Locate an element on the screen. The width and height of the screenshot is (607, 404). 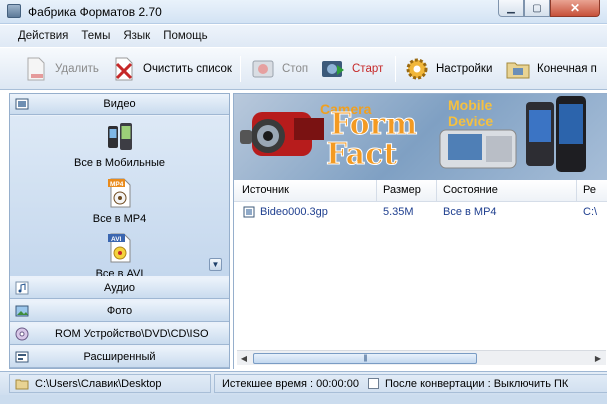
start-button: Старт is located at coordinates (351, 69).